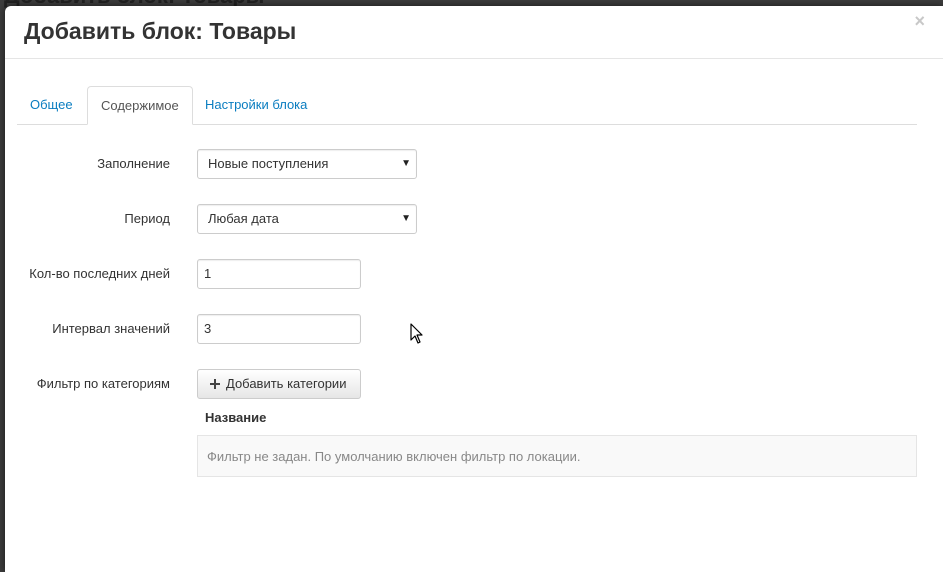 The width and height of the screenshot is (943, 572). What do you see at coordinates (51, 104) in the screenshot?
I see `tab-general: Общее` at bounding box center [51, 104].